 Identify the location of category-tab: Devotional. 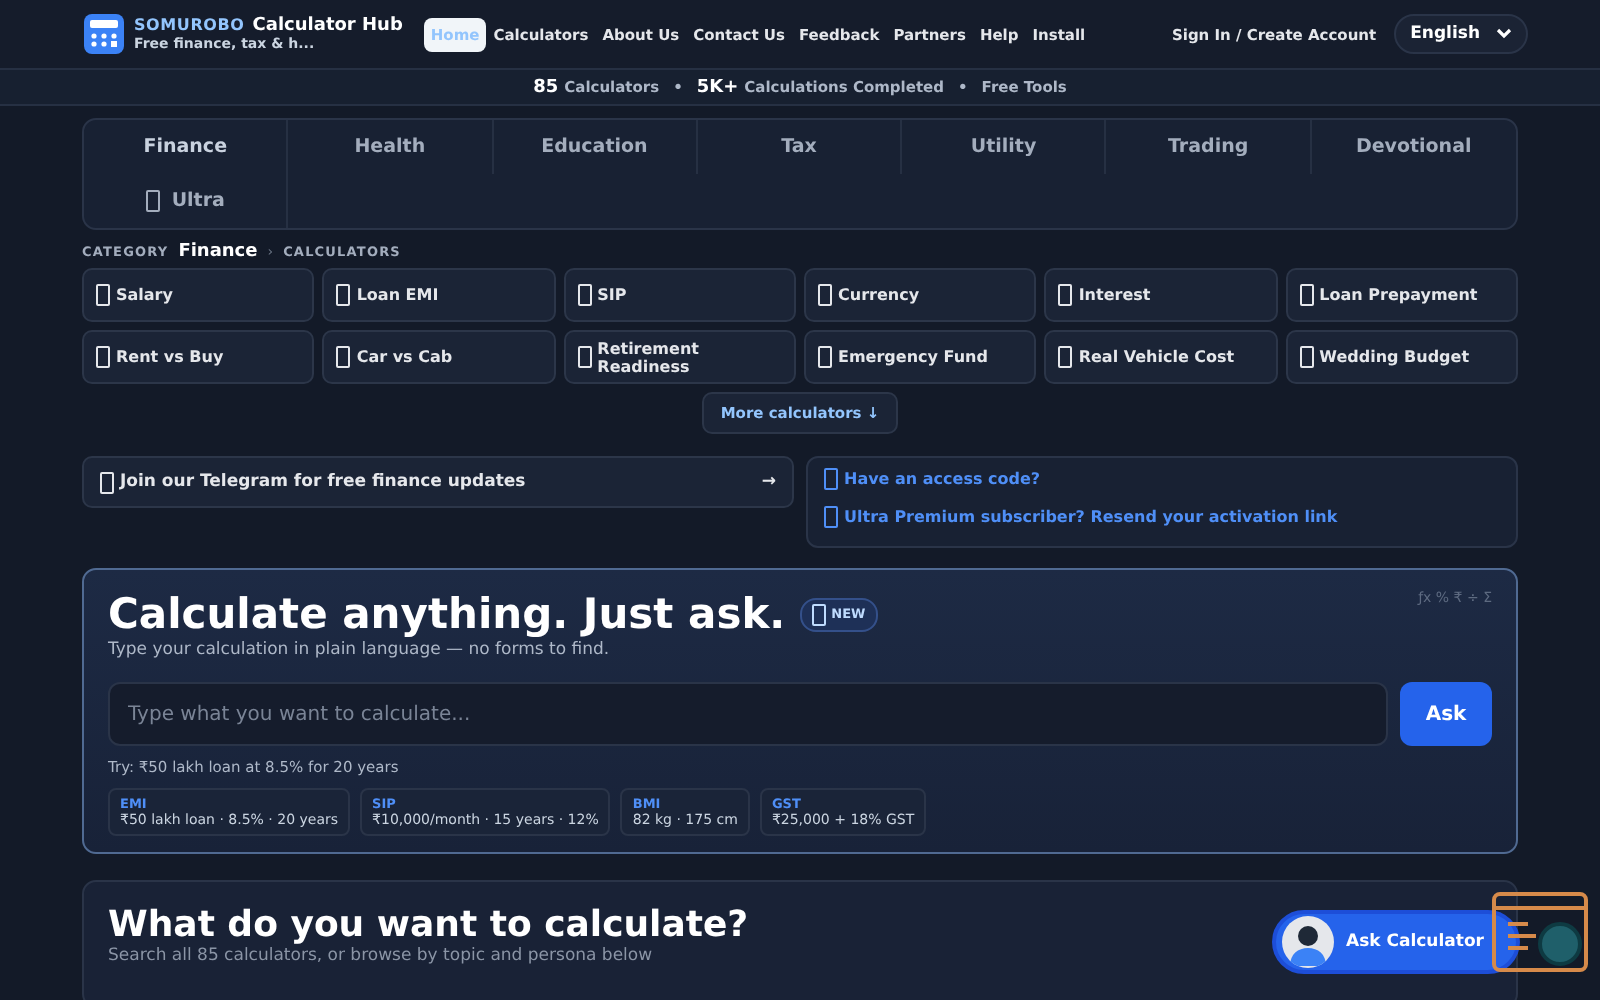
(1413, 147).